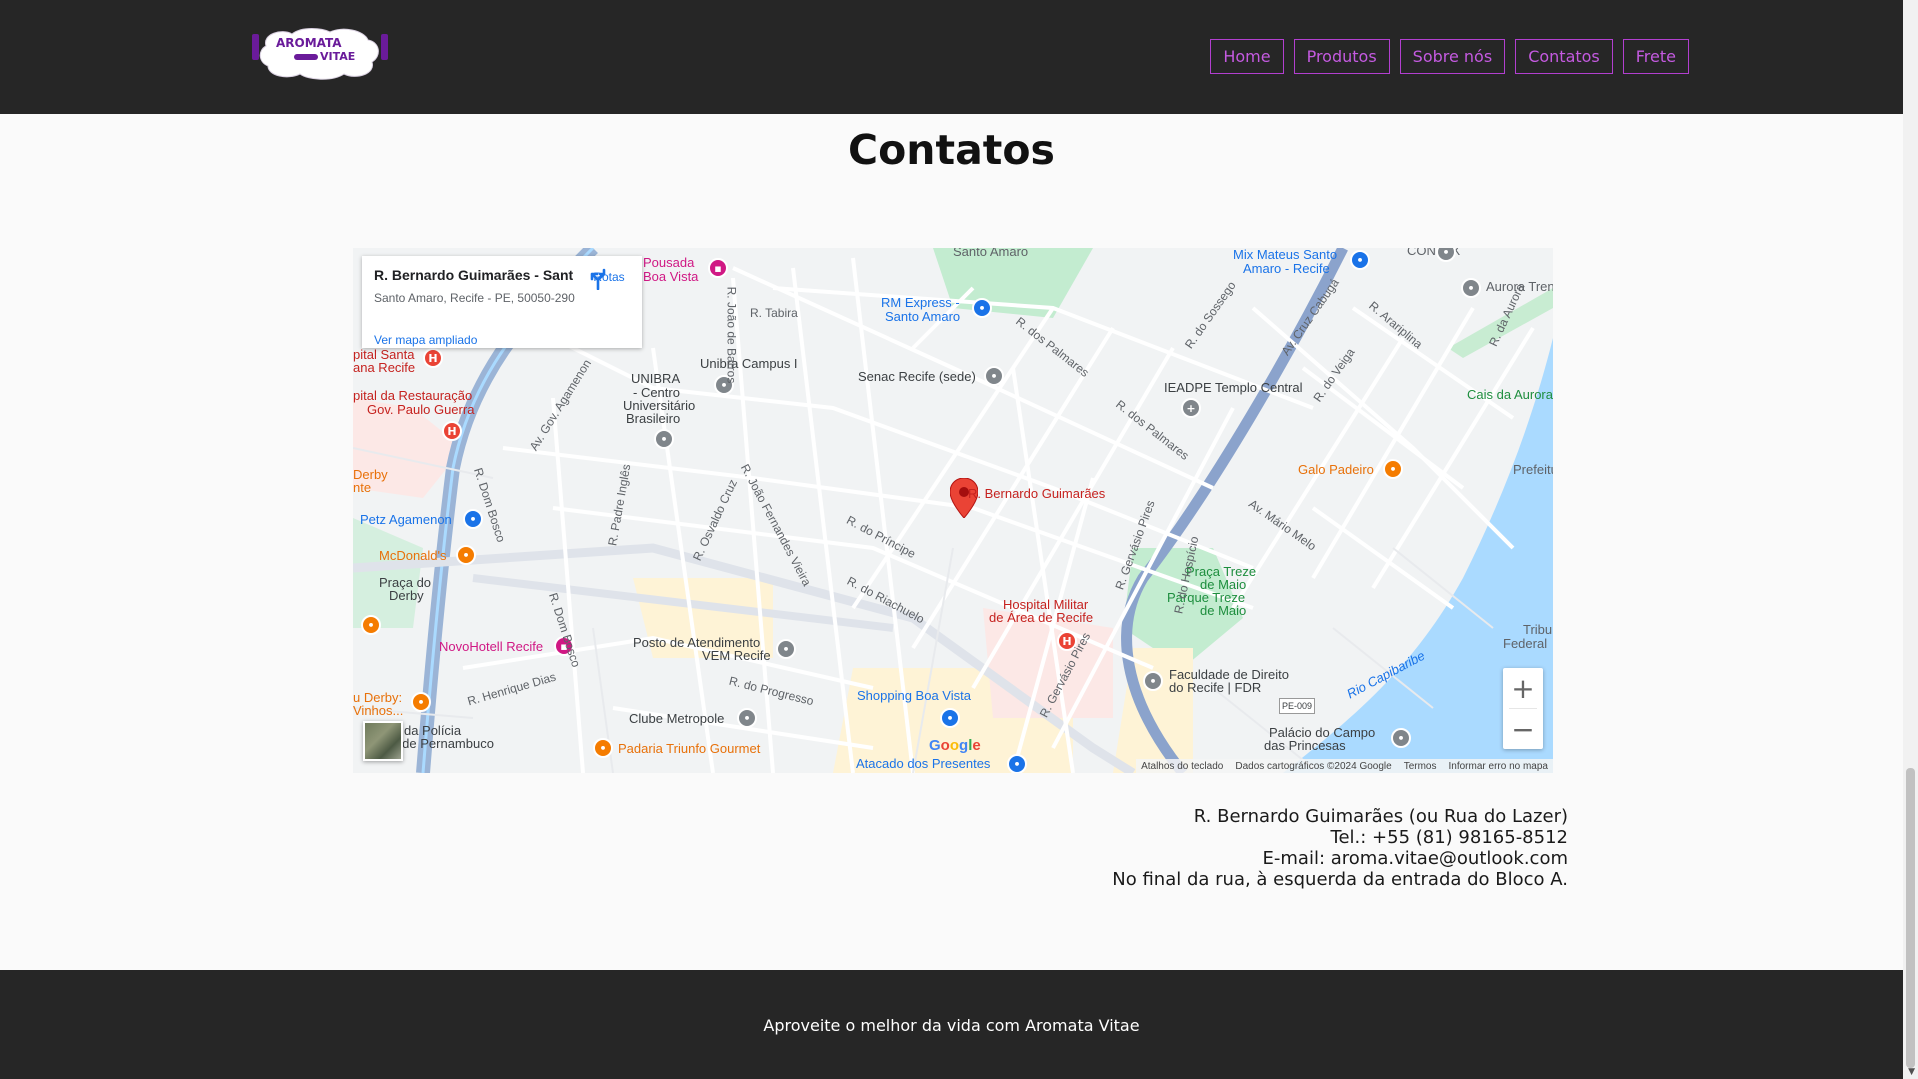 This screenshot has height=1079, width=1918. Describe the element at coordinates (1910, 539) in the screenshot. I see `page-scrollbar: ▼` at that location.